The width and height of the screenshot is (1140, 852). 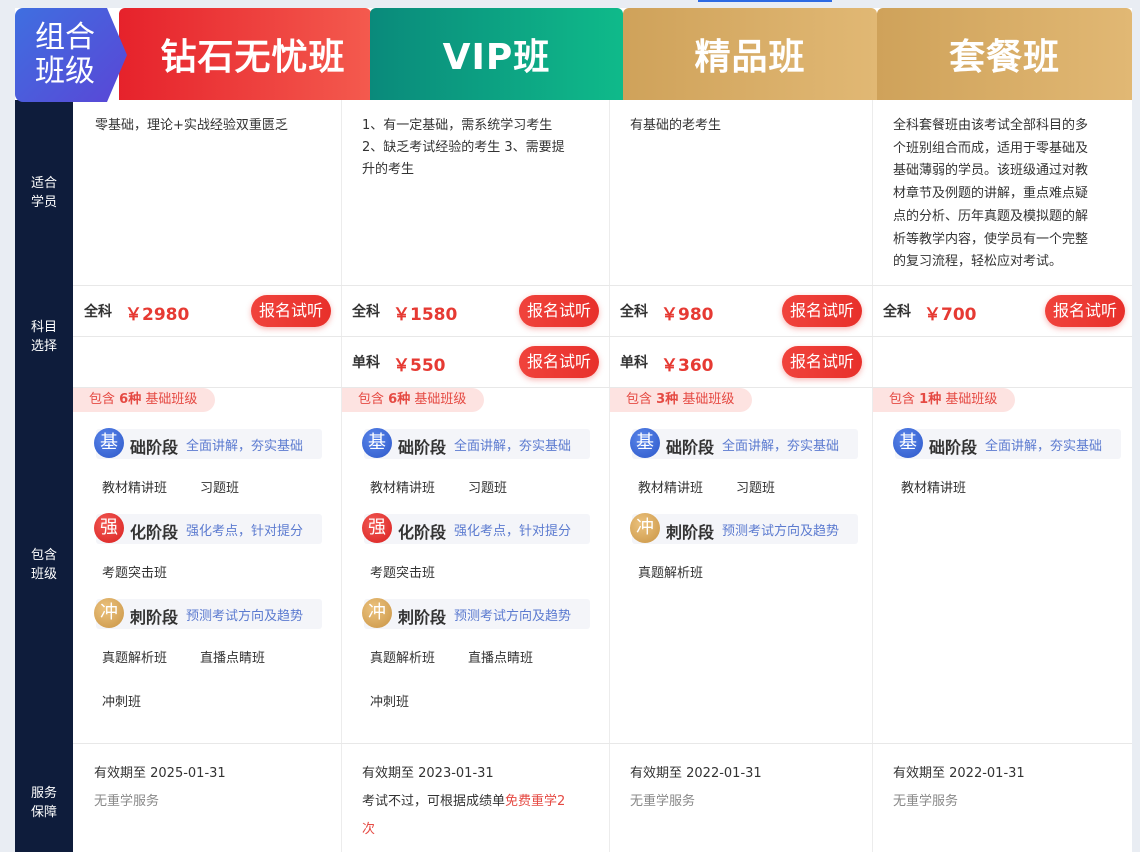 What do you see at coordinates (245, 54) in the screenshot?
I see `header-diamond: 钻石无忧班` at bounding box center [245, 54].